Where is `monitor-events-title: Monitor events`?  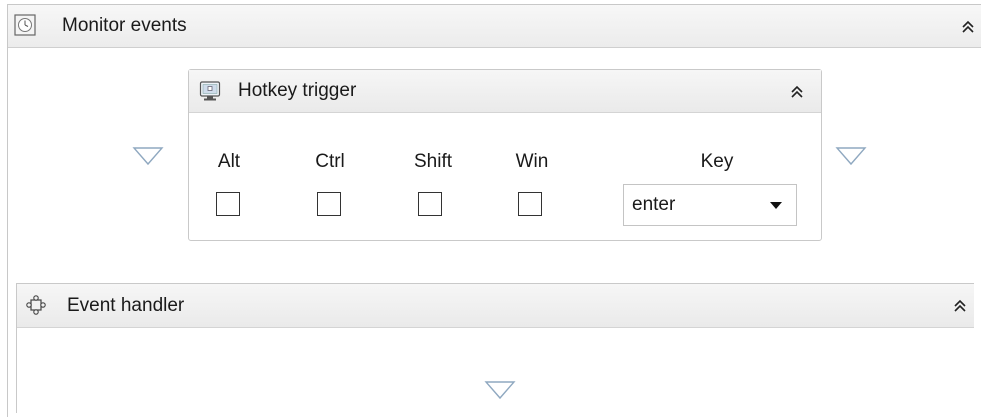 monitor-events-title: Monitor events is located at coordinates (124, 25).